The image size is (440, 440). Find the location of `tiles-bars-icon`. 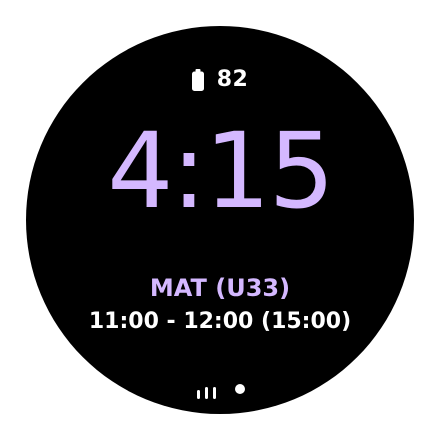

tiles-bars-icon is located at coordinates (207, 391).